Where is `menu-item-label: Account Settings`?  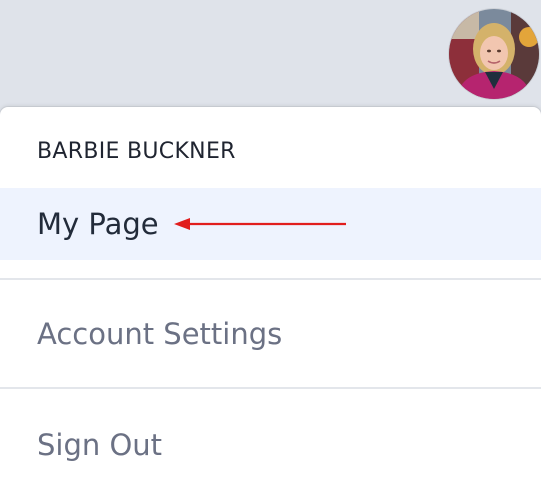 menu-item-label: Account Settings is located at coordinates (160, 334).